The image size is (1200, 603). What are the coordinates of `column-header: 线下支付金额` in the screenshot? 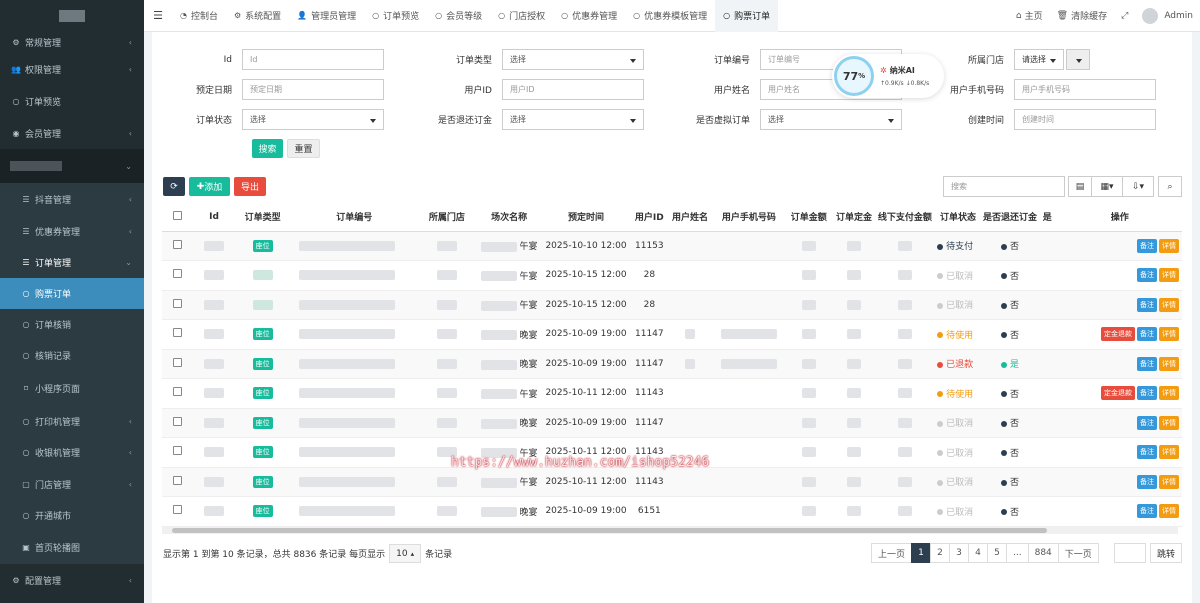 It's located at (905, 217).